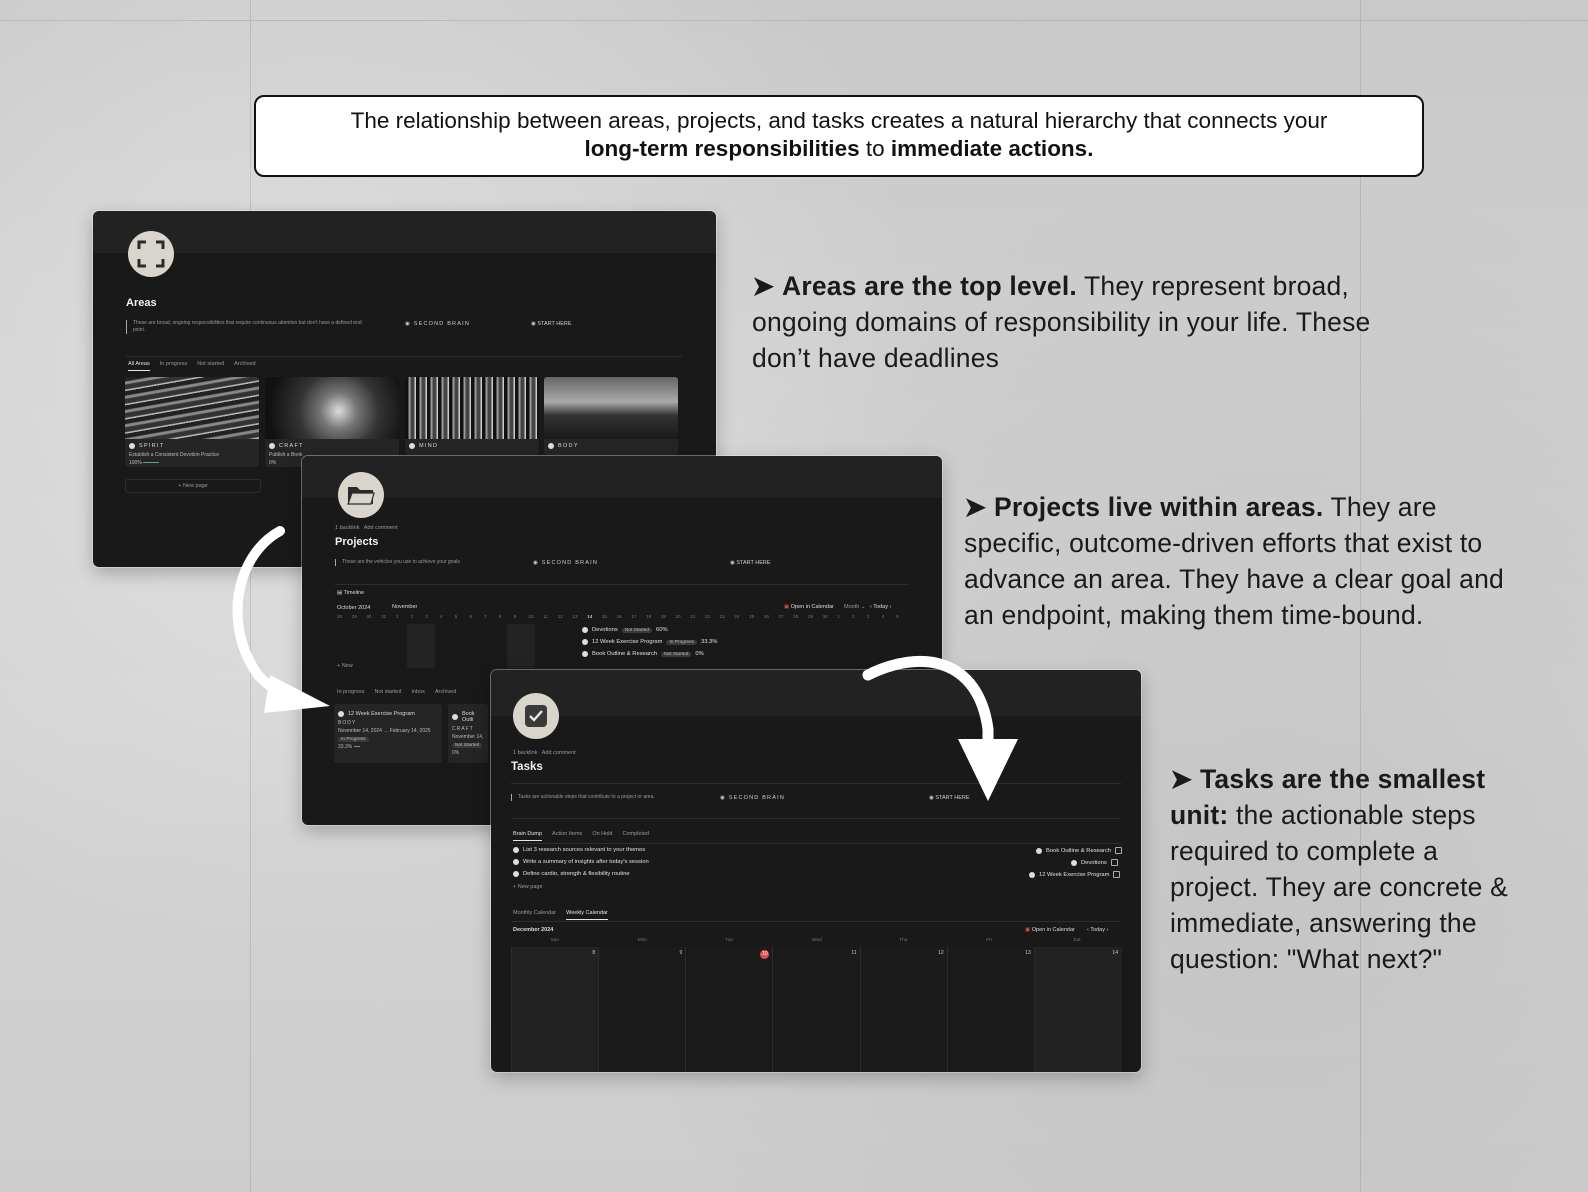 This screenshot has width=1588, height=1192. What do you see at coordinates (625, 630) in the screenshot?
I see `timeline-row: Devotions Not Started 60%` at bounding box center [625, 630].